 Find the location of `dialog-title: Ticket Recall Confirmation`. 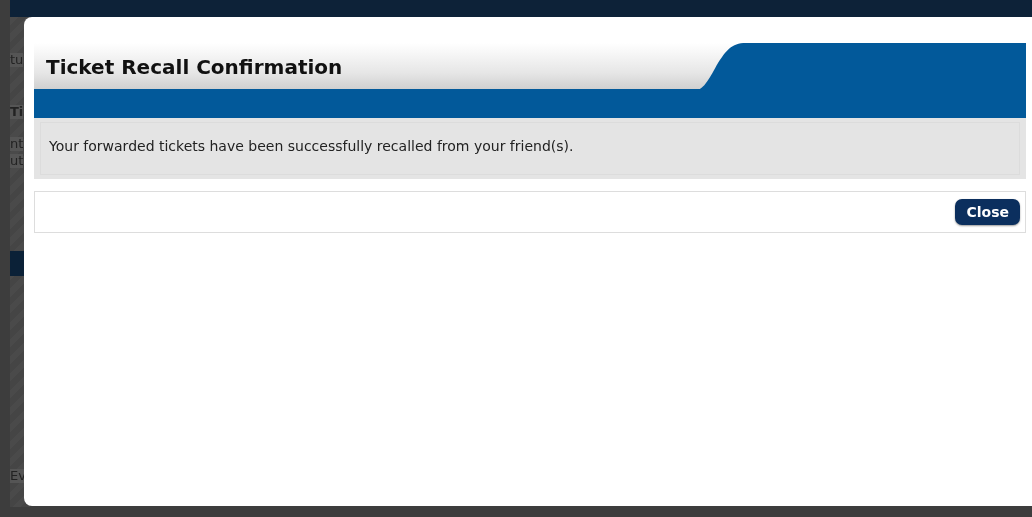

dialog-title: Ticket Recall Confirmation is located at coordinates (194, 67).